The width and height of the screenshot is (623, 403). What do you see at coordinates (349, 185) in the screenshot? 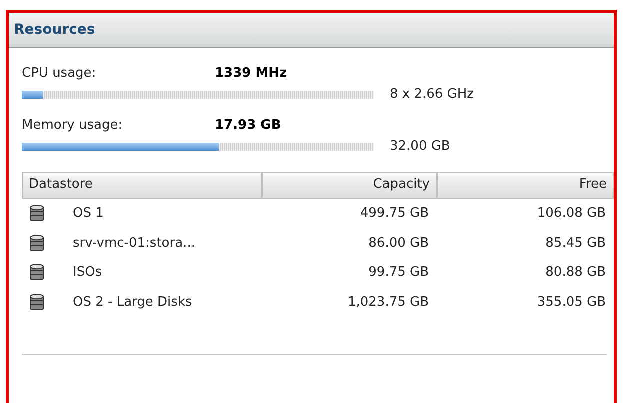
I see `column-header: Capacity` at bounding box center [349, 185].